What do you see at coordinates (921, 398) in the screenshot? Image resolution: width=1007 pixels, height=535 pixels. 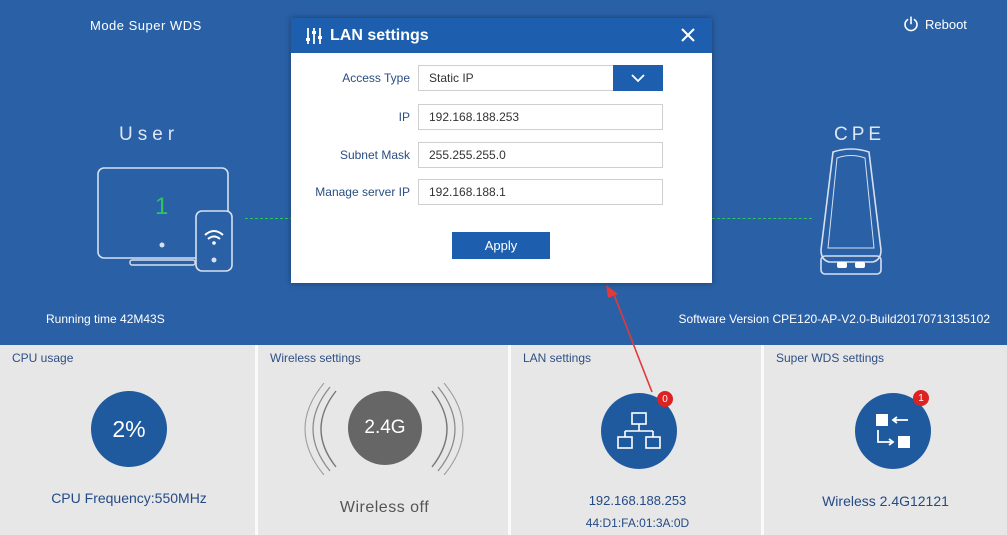 I see `super-wds-badge: 1` at bounding box center [921, 398].